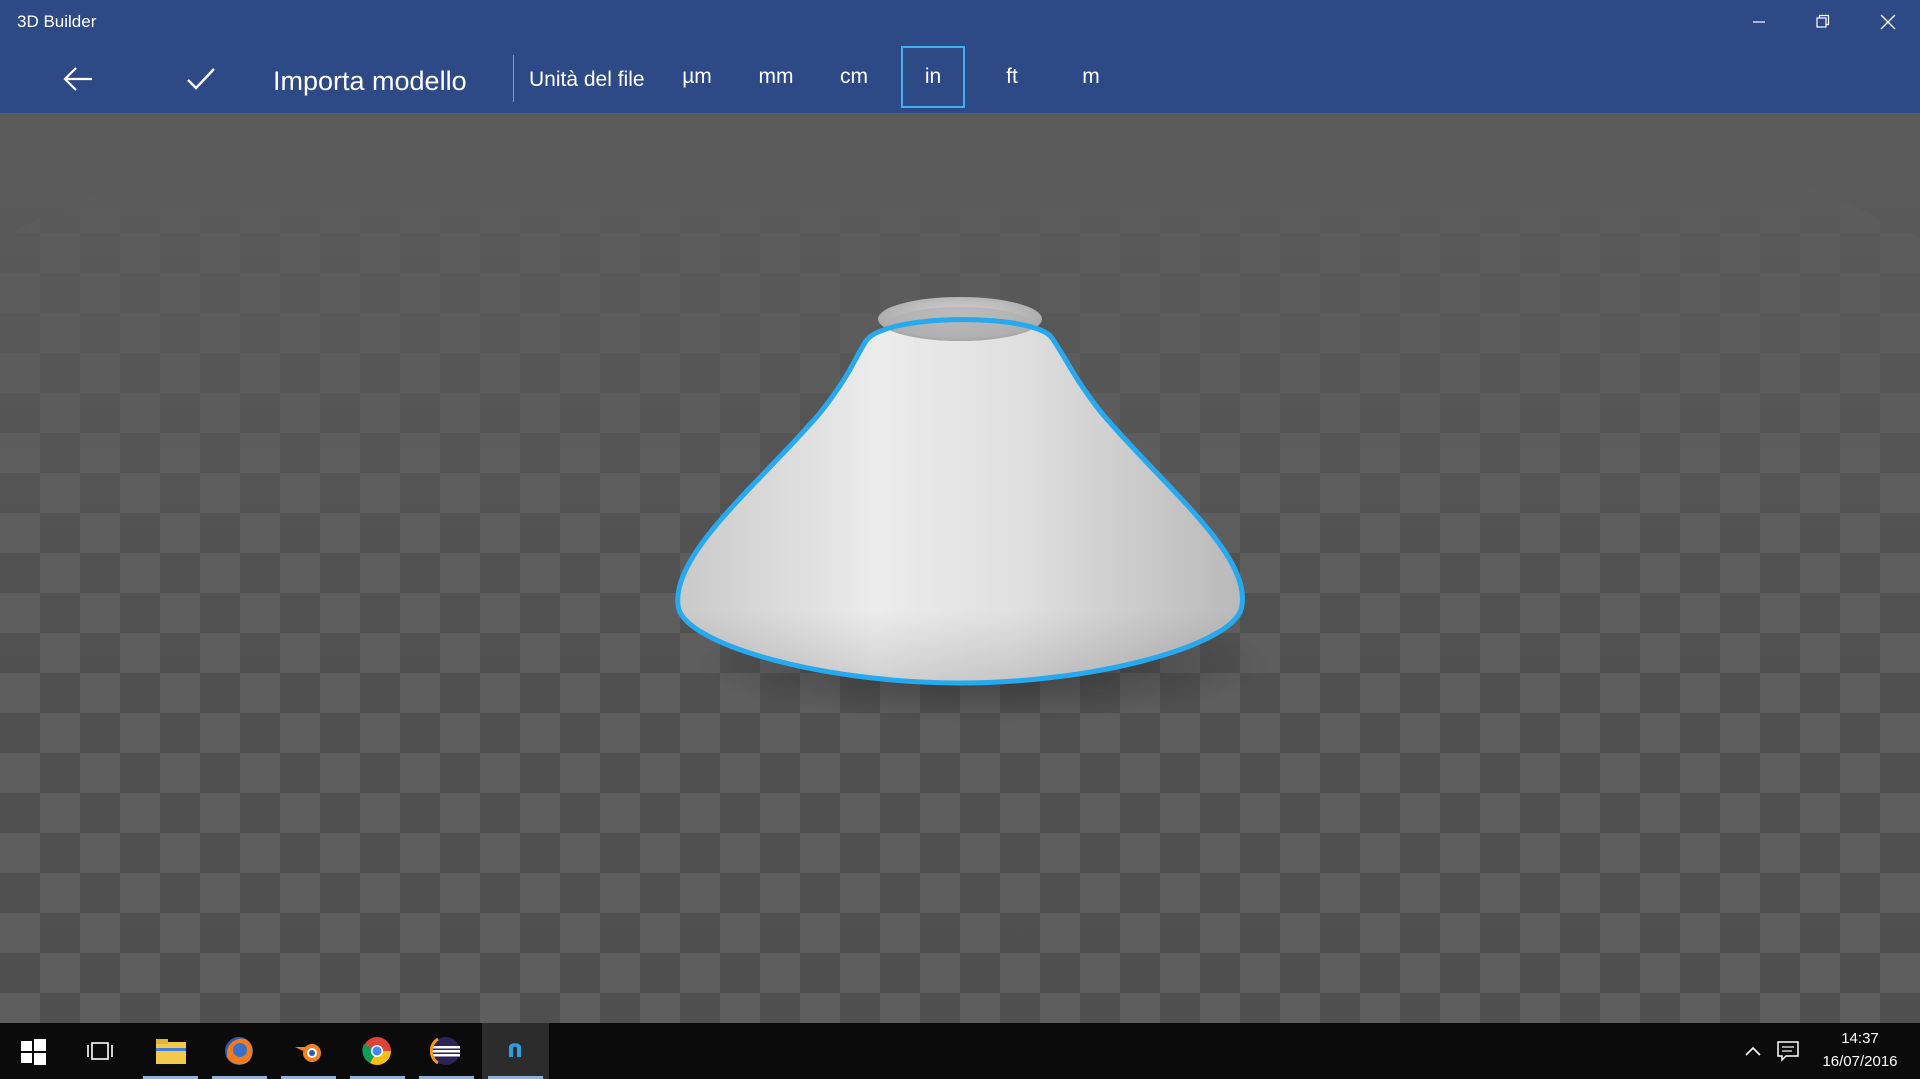  What do you see at coordinates (513, 78) in the screenshot?
I see `command-bar-divider` at bounding box center [513, 78].